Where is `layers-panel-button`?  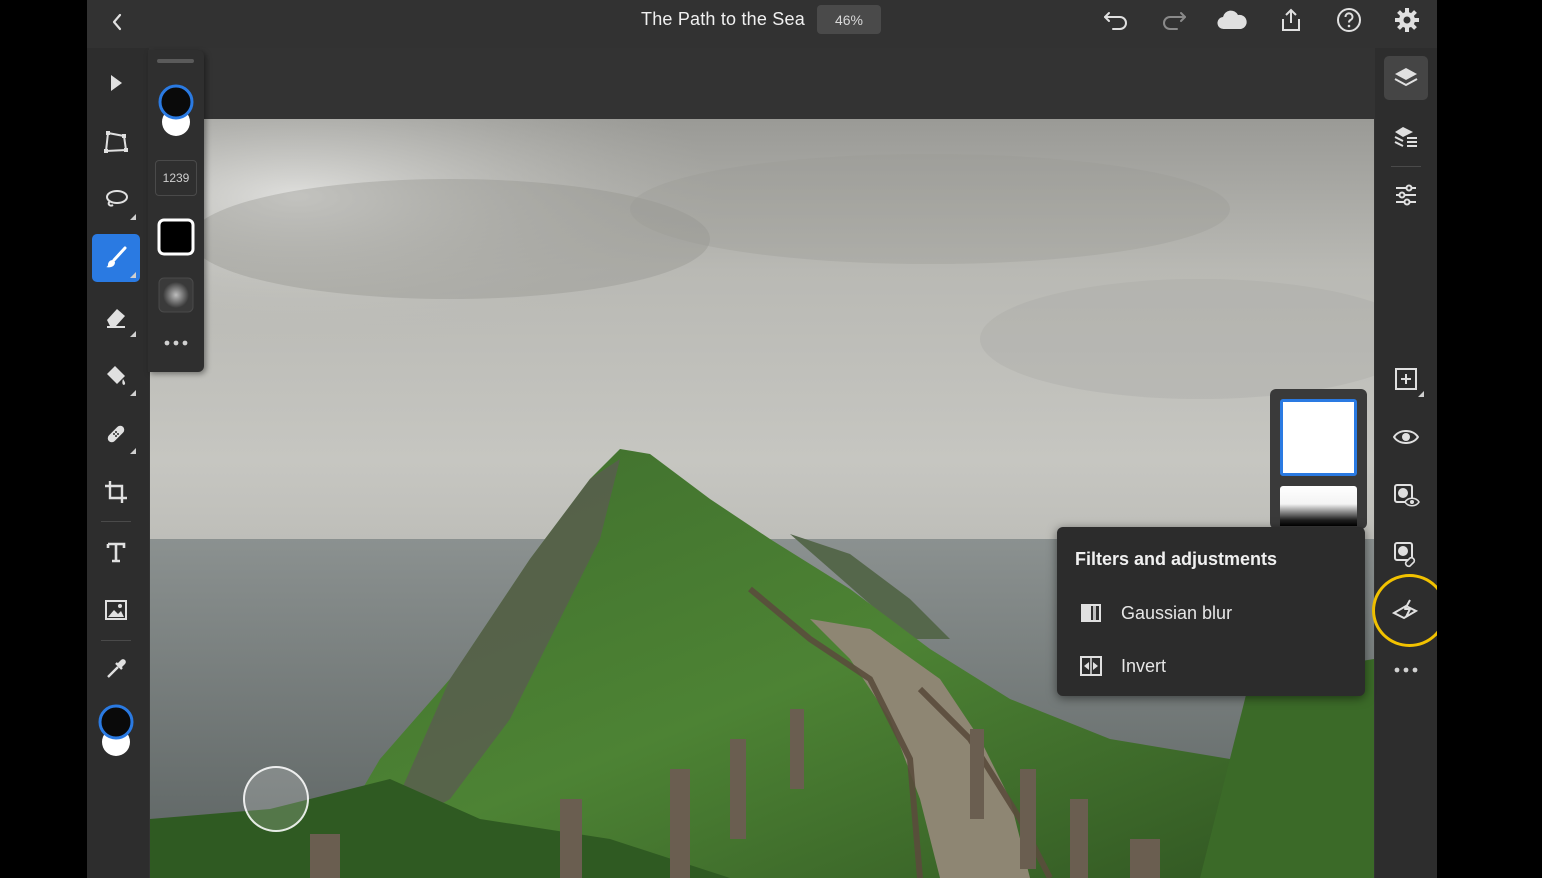 layers-panel-button is located at coordinates (1406, 78).